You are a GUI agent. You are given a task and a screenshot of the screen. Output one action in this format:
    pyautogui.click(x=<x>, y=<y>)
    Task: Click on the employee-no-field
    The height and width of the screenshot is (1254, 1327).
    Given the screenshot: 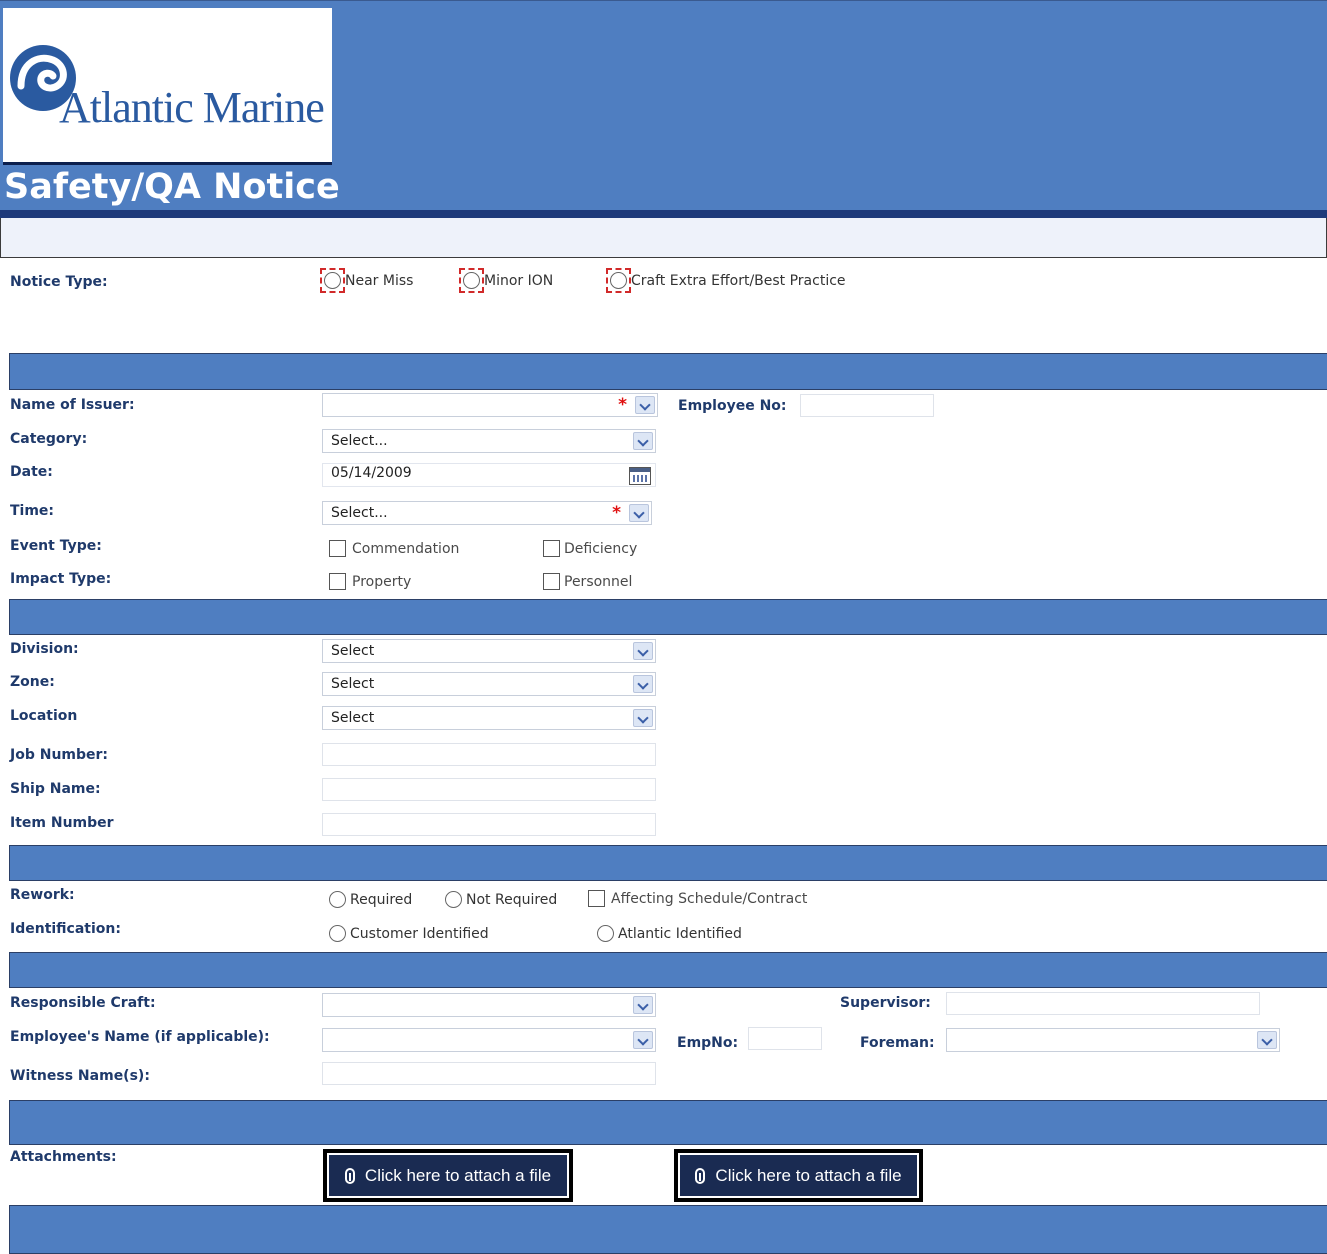 What is the action you would take?
    pyautogui.click(x=867, y=405)
    